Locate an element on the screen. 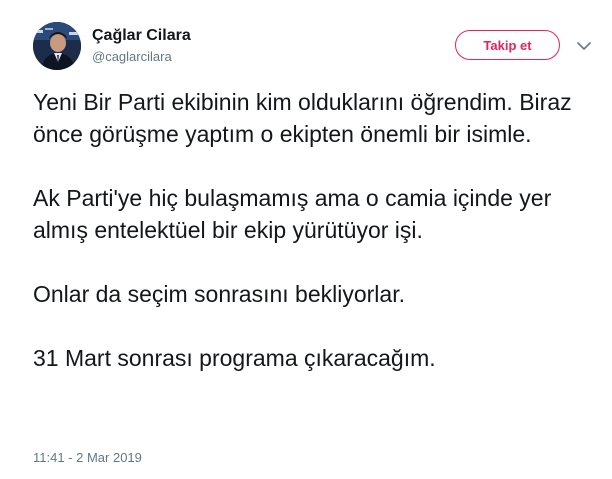  author-handle: @caglarcilara is located at coordinates (132, 57).